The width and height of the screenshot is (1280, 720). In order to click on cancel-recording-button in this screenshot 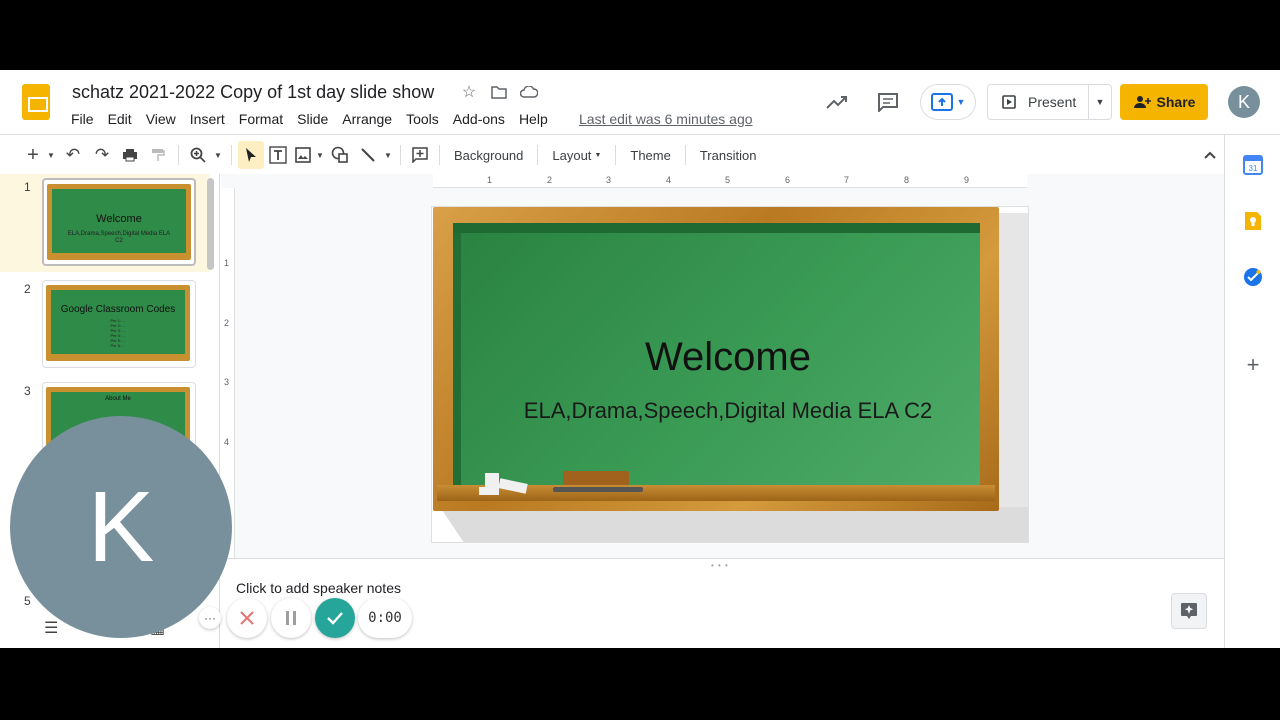, I will do `click(247, 618)`.